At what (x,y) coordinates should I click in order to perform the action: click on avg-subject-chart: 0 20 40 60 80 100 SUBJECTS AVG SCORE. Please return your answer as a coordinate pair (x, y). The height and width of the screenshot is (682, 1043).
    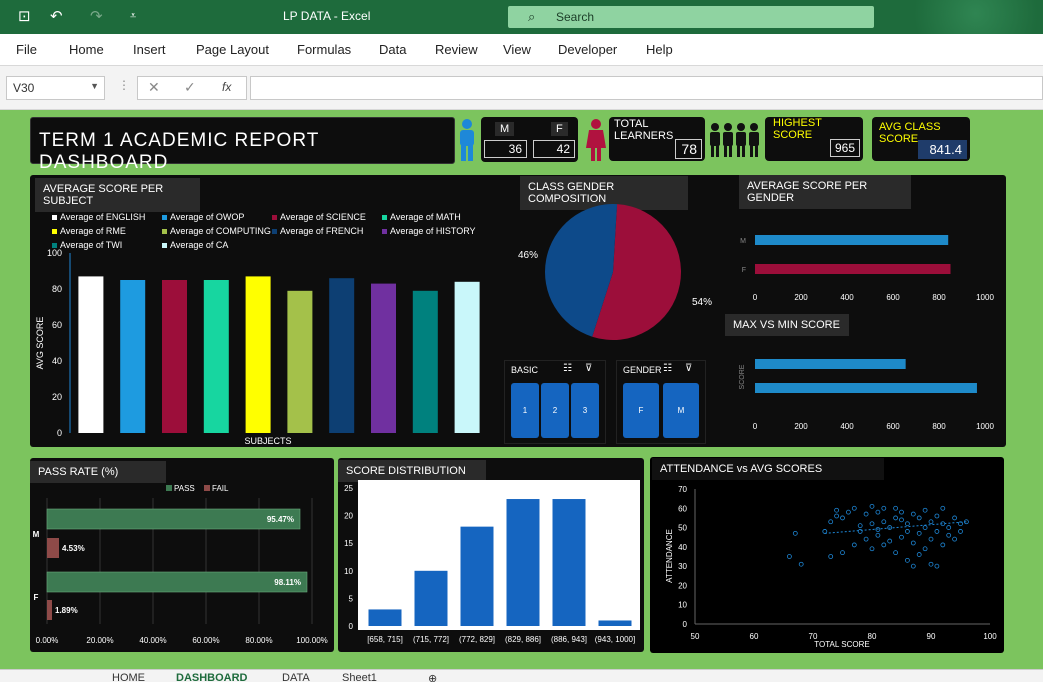
    Looking at the image, I should click on (265, 346).